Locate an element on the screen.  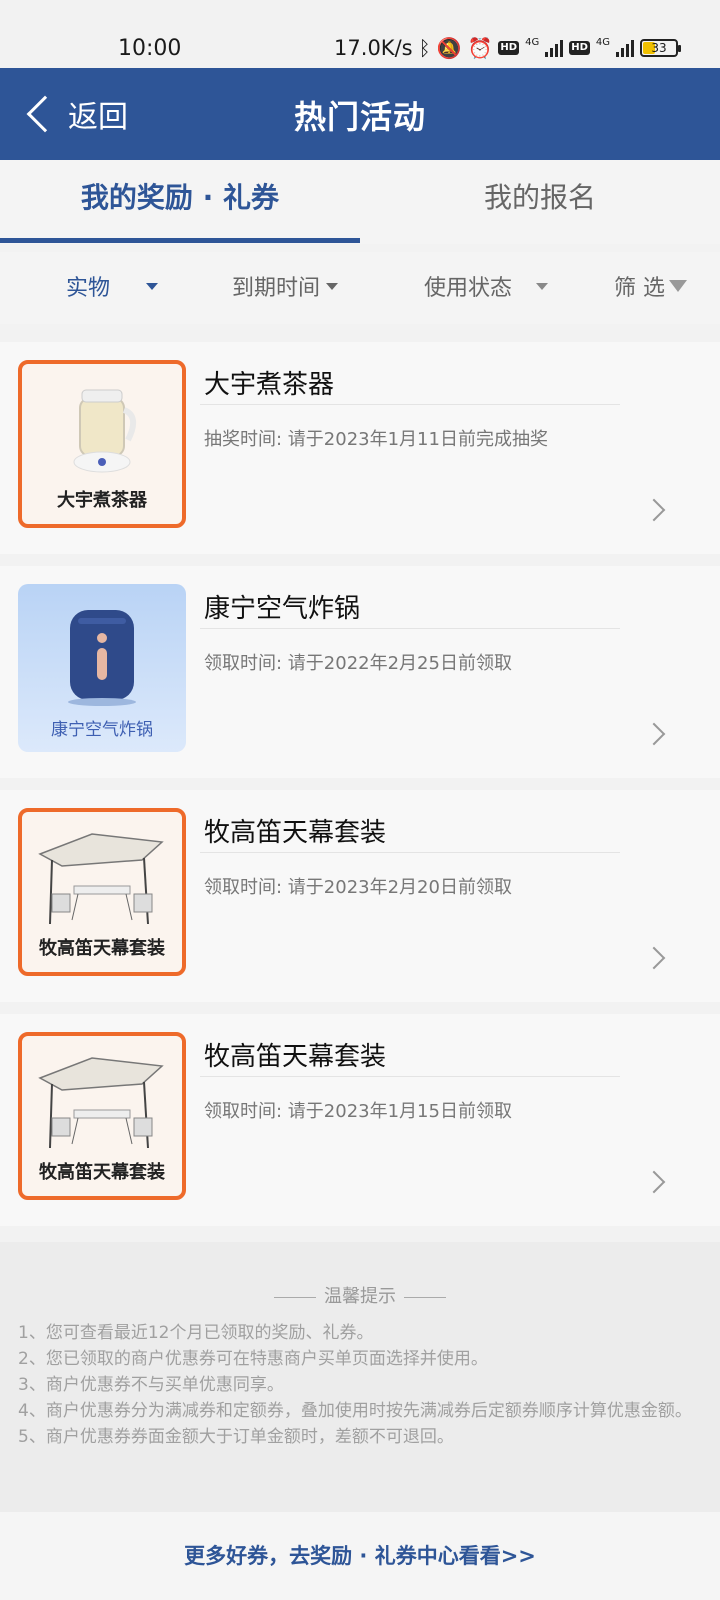
hd-icon: HD is located at coordinates (509, 48).